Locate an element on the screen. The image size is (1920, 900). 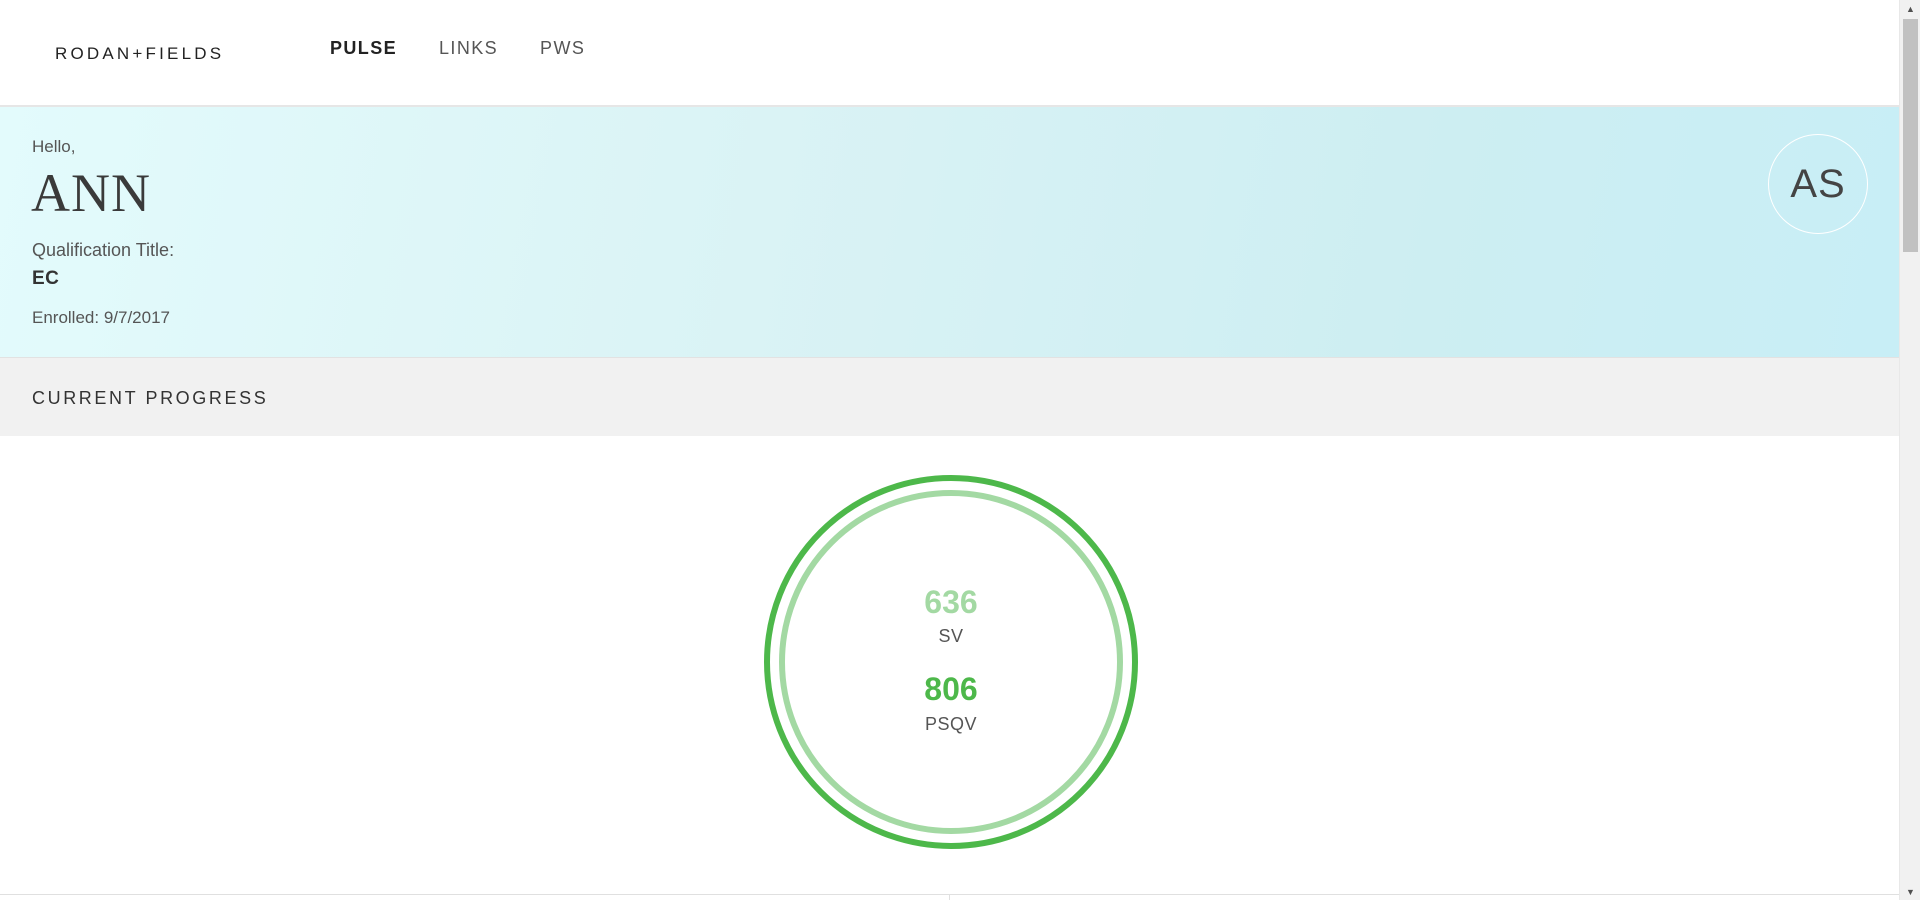
psqv-value: 806 is located at coordinates (951, 689).